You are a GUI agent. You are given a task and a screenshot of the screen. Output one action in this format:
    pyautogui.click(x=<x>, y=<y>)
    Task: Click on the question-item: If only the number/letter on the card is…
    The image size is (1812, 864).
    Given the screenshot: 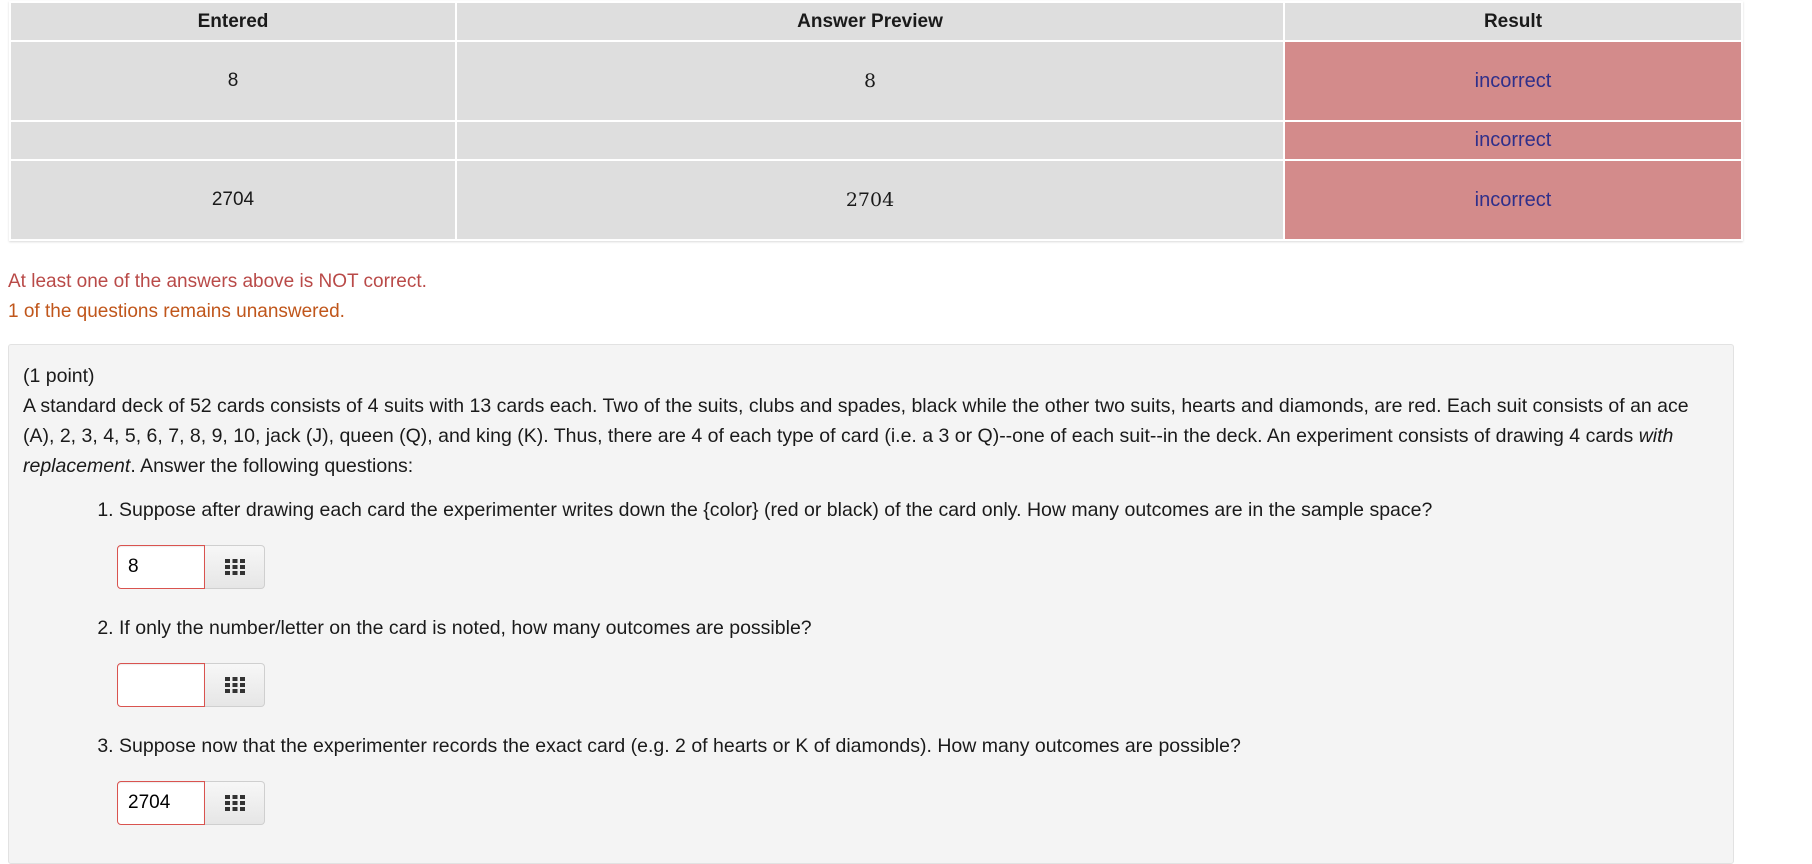 What is the action you would take?
    pyautogui.click(x=918, y=660)
    